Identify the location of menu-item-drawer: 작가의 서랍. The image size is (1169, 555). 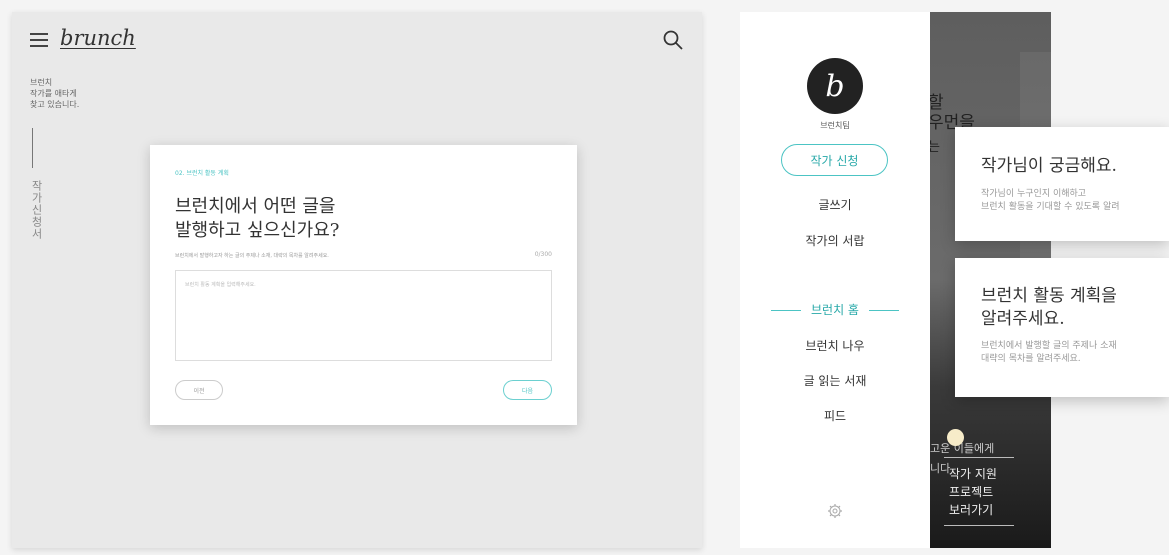
(835, 240).